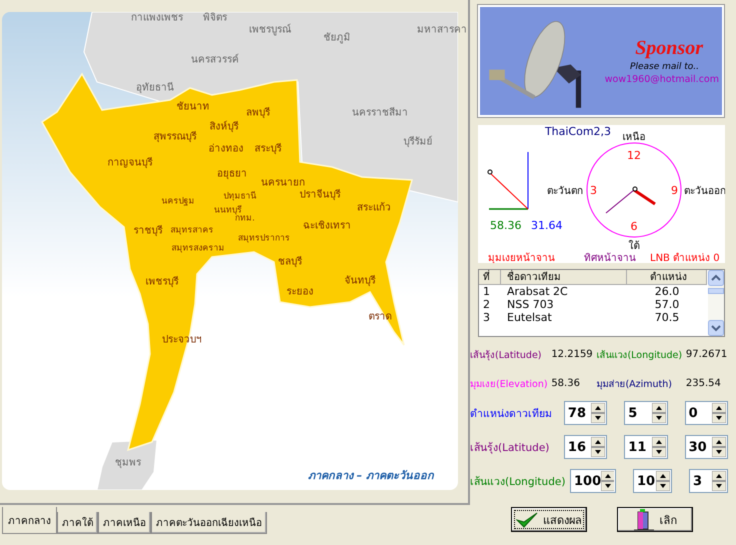  What do you see at coordinates (704, 191) in the screenshot?
I see `east-label: ตะวันออก` at bounding box center [704, 191].